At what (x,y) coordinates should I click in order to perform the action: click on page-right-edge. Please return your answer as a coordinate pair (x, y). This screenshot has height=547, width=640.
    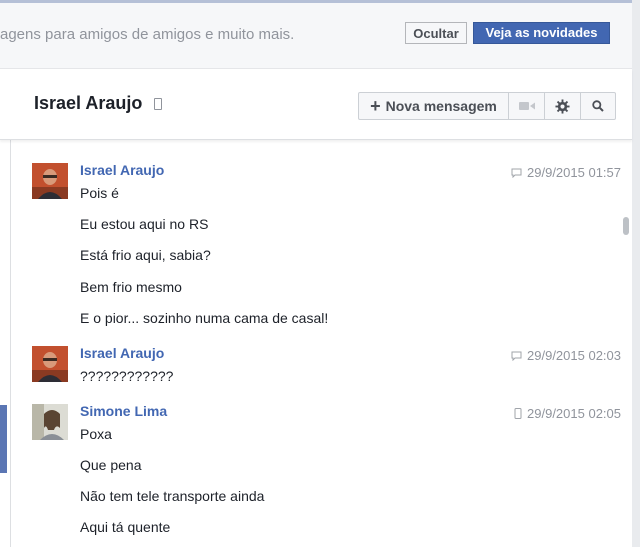
    Looking at the image, I should click on (636, 273).